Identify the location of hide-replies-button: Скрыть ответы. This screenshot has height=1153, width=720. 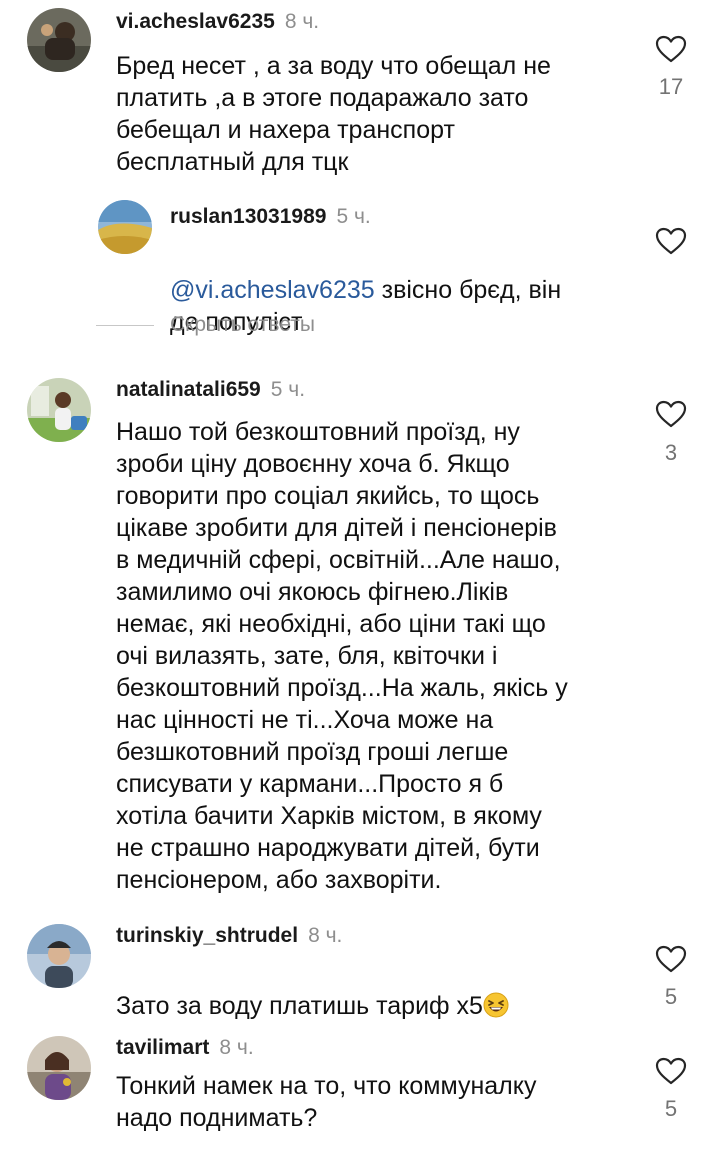
(242, 325).